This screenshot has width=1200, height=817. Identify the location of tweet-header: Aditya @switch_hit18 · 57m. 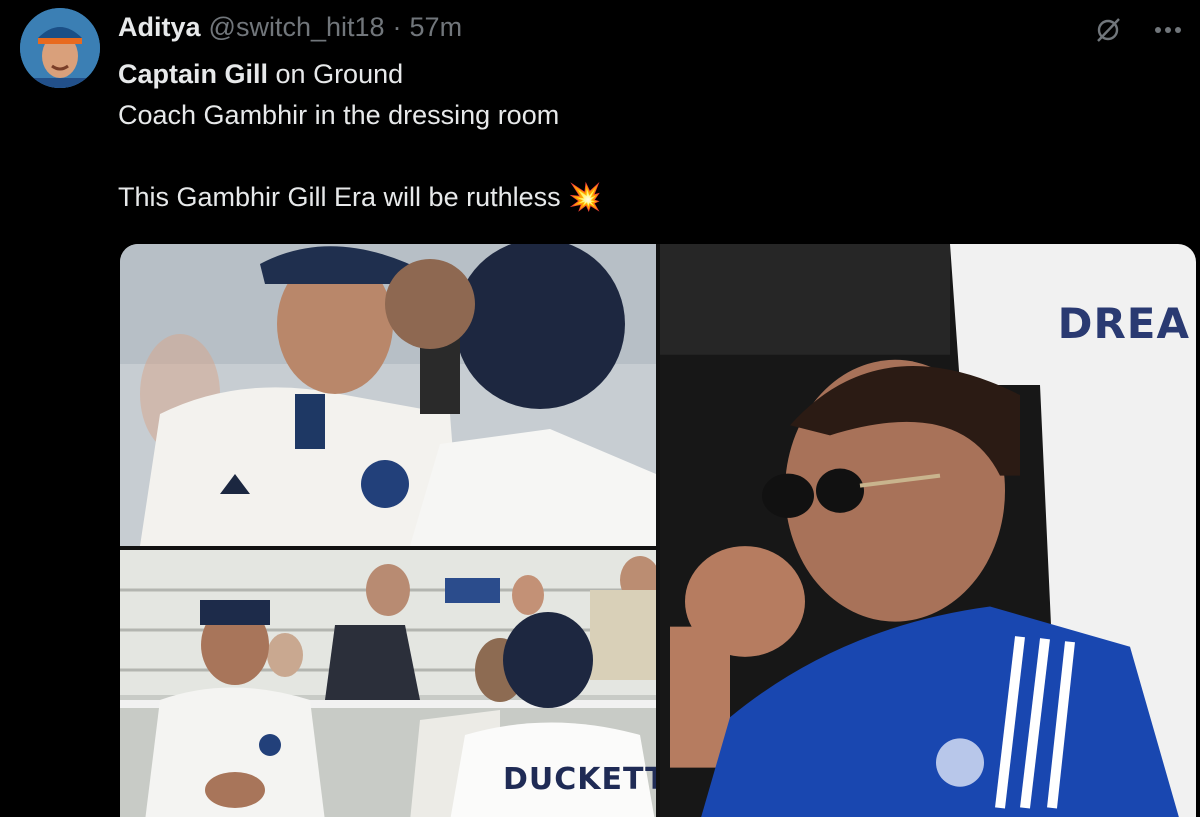
(290, 27).